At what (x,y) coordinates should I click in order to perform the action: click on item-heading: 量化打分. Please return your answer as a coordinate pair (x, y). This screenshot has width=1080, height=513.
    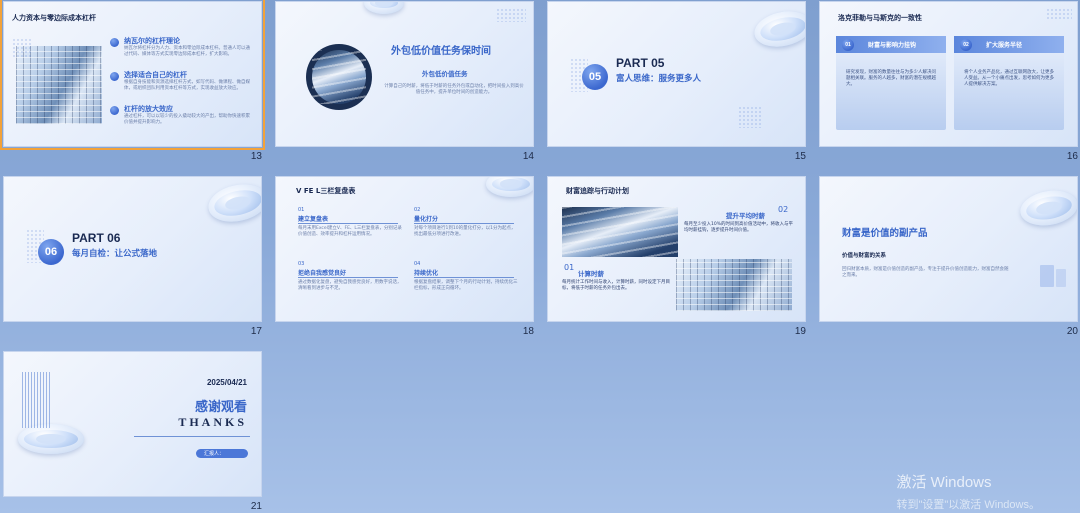
    Looking at the image, I should click on (426, 219).